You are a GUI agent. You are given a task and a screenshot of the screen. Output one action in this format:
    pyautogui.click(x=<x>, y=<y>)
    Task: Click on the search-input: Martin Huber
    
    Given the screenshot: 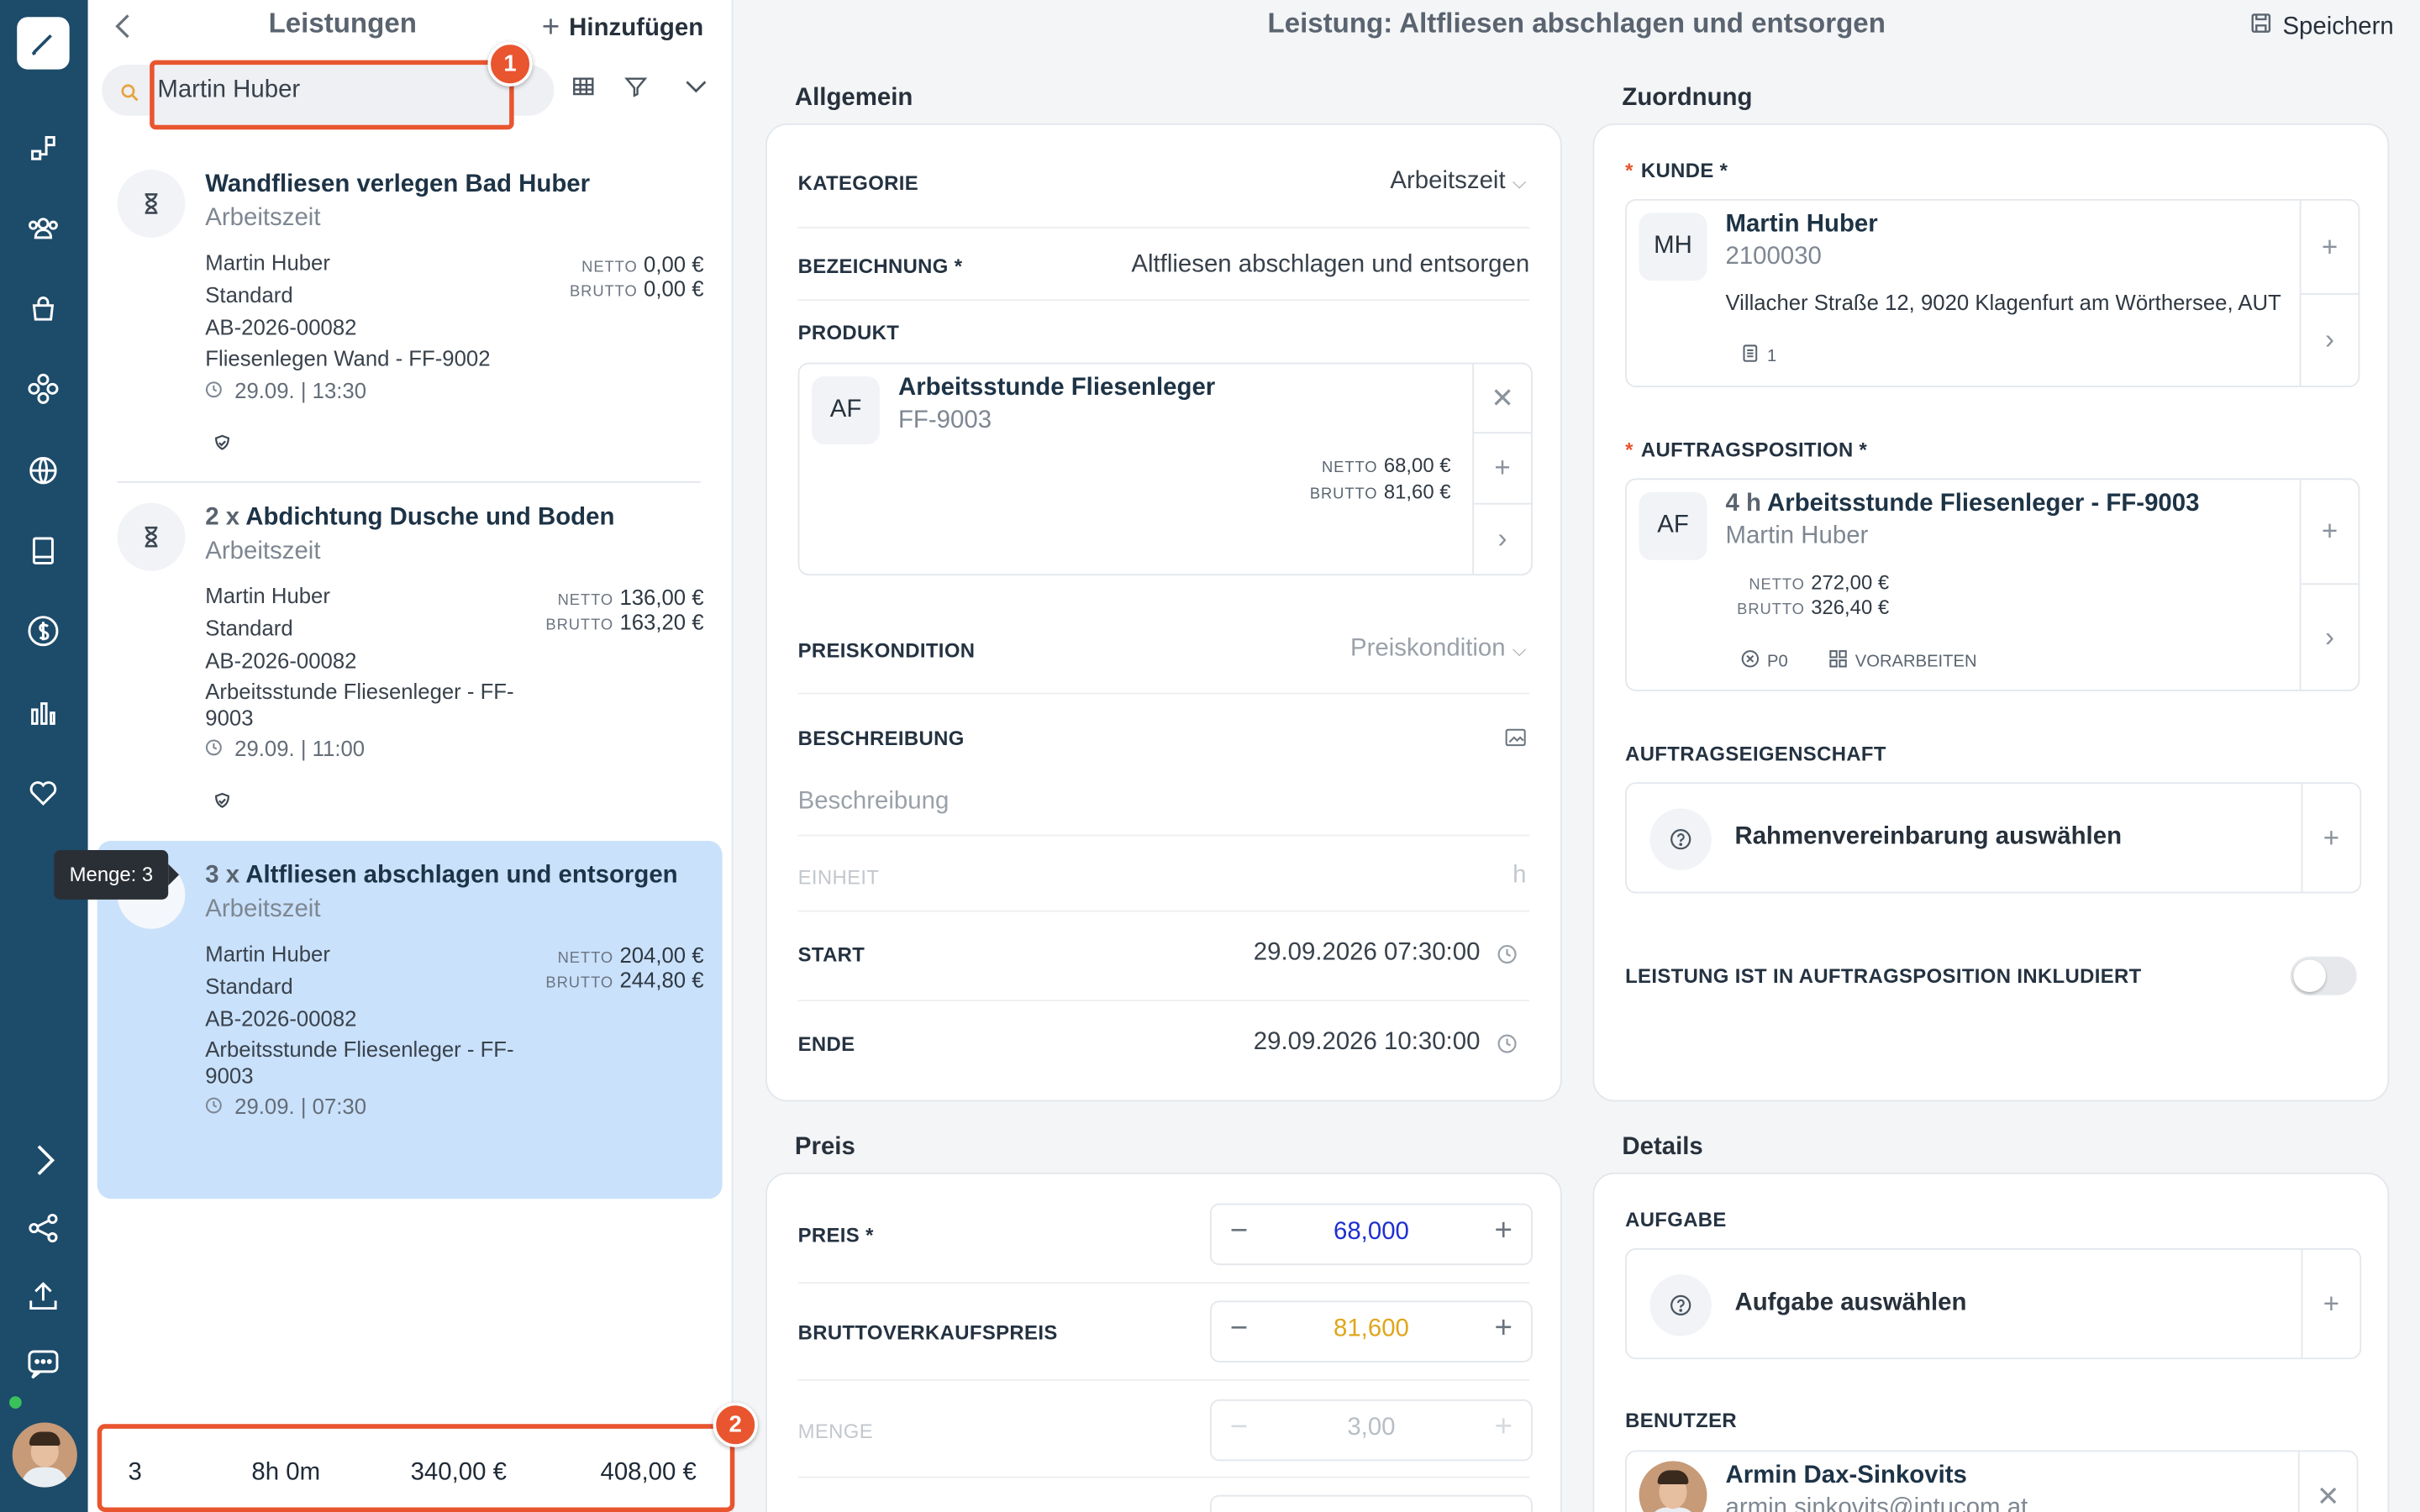 What is the action you would take?
    pyautogui.click(x=332, y=95)
    